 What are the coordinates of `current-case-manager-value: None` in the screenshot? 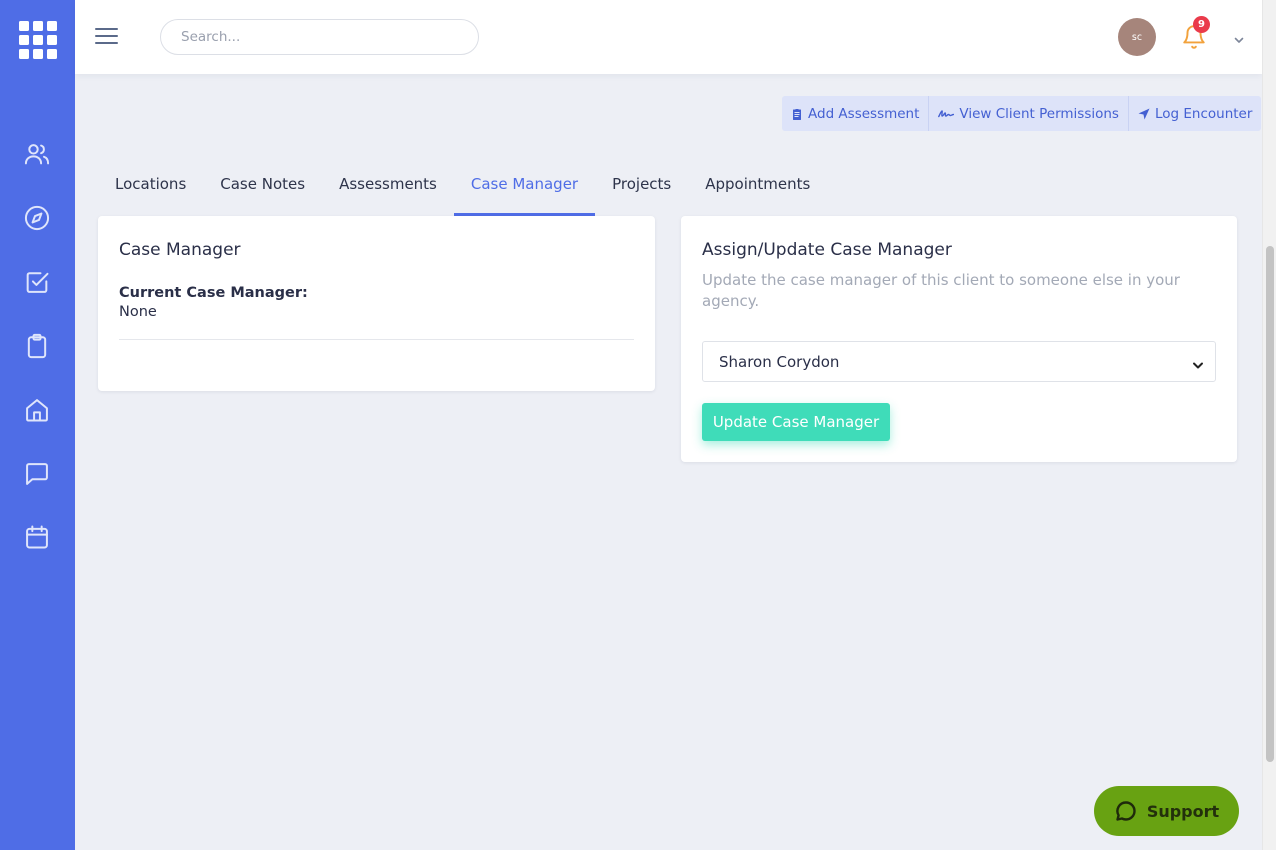 It's located at (138, 312).